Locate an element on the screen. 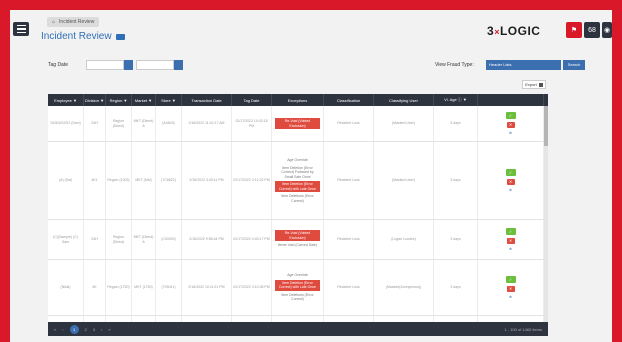 This screenshot has width=622, height=342. scrollbar-thumb is located at coordinates (546, 126).